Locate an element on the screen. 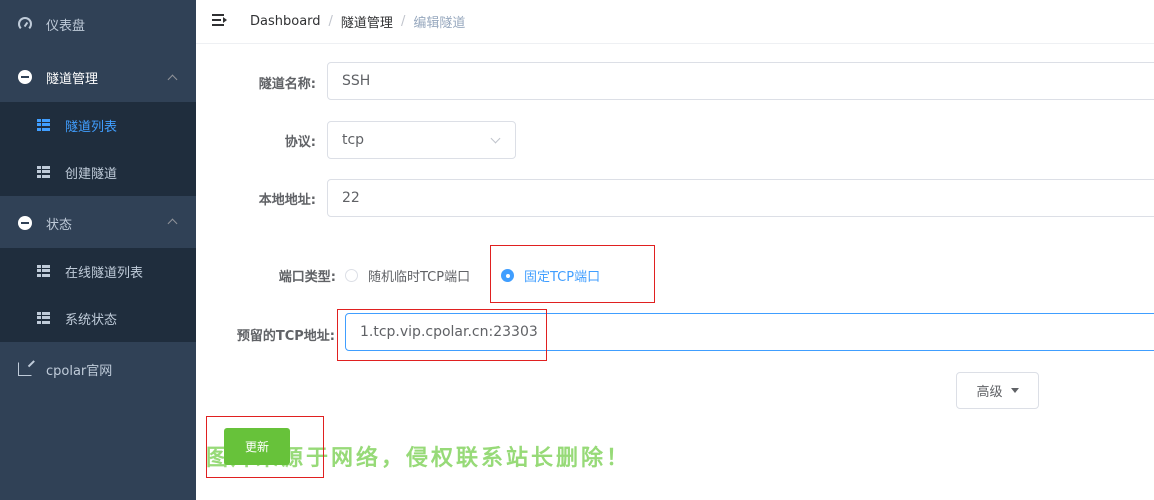  local-address-input: 22 is located at coordinates (740, 198).